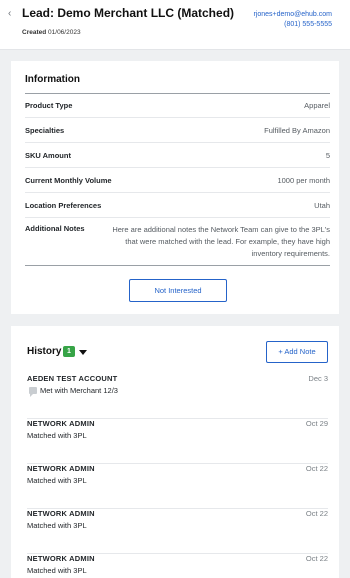 This screenshot has height=578, width=350. I want to click on back-icon: ‹, so click(9, 13).